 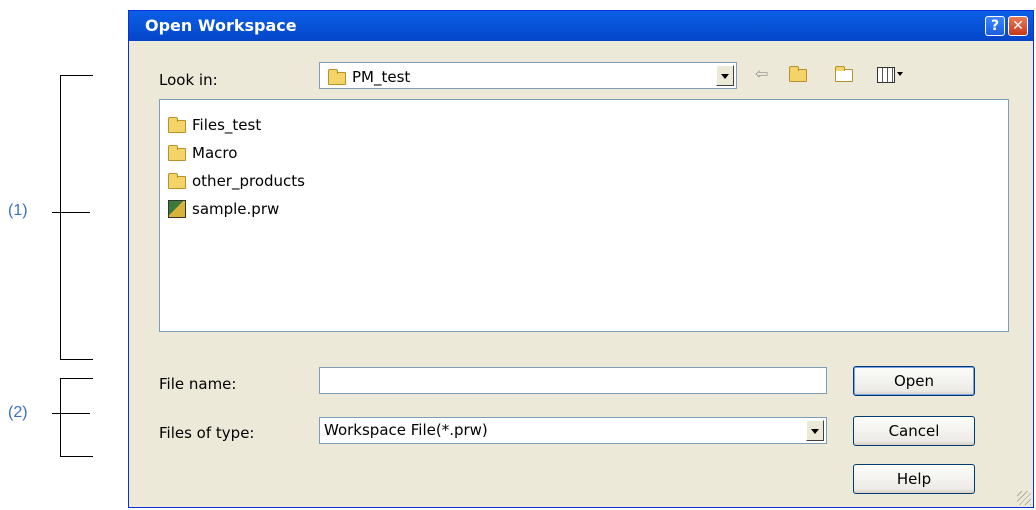 What do you see at coordinates (18, 412) in the screenshot?
I see `annotation-label-2: (2)` at bounding box center [18, 412].